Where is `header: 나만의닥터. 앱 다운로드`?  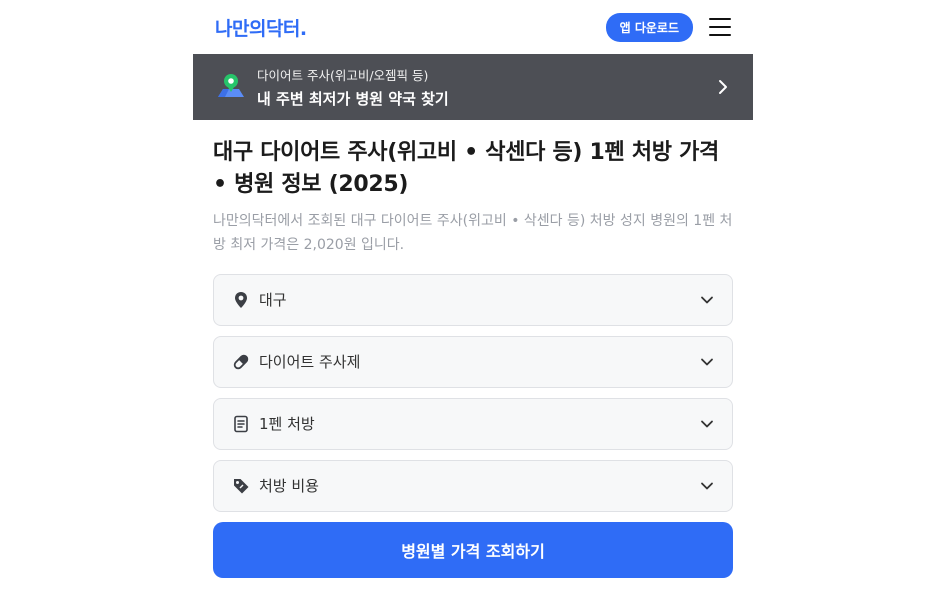
header: 나만의닥터. 앱 다운로드 is located at coordinates (473, 27).